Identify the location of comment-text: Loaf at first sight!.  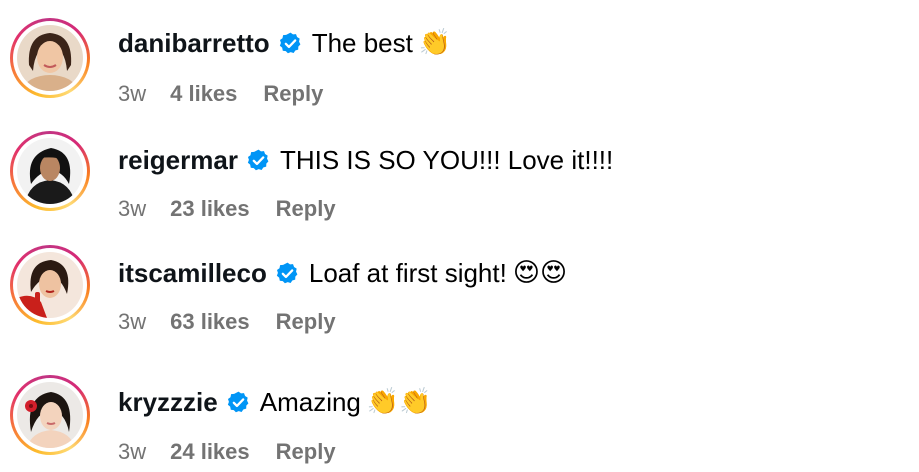
(407, 273).